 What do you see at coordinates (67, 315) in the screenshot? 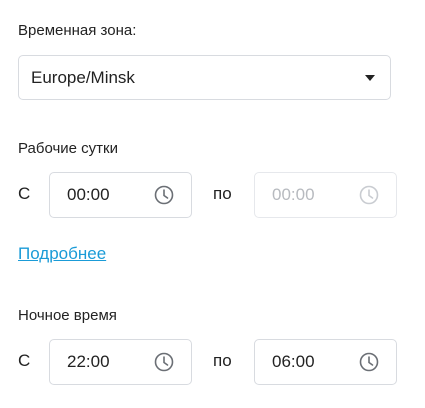
I see `night-time-label: Ночное время` at bounding box center [67, 315].